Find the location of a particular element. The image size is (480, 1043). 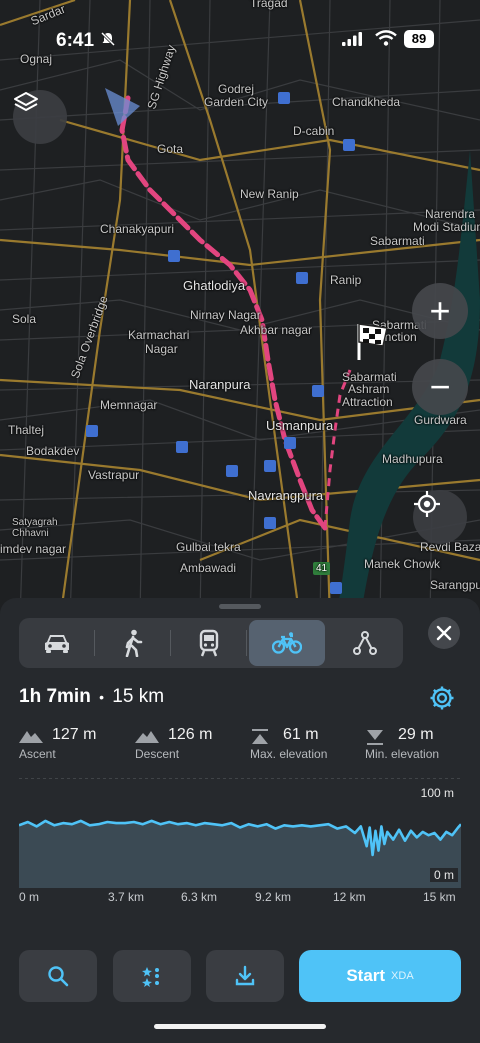

mode-car-button is located at coordinates (57, 643).